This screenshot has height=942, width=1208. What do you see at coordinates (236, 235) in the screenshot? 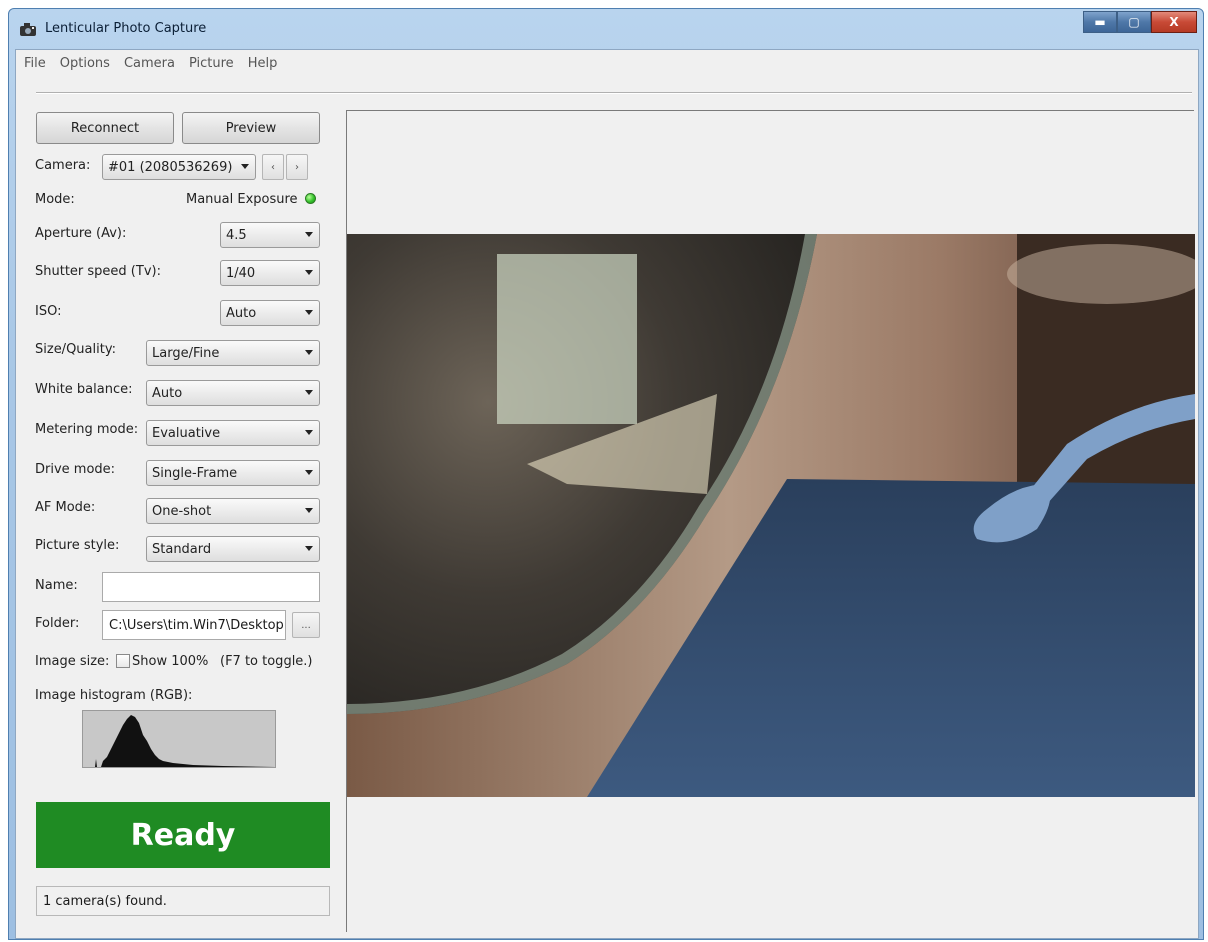
I see `aperture-value: 4.5` at bounding box center [236, 235].